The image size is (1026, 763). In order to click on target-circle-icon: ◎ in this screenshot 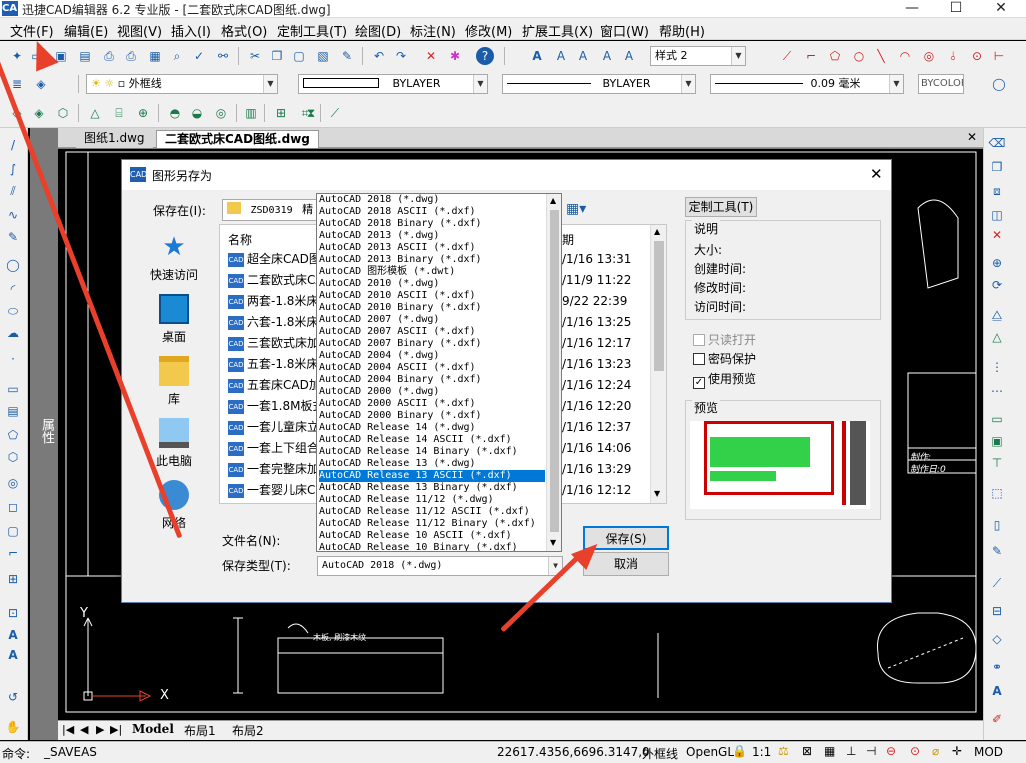, I will do `click(929, 56)`.